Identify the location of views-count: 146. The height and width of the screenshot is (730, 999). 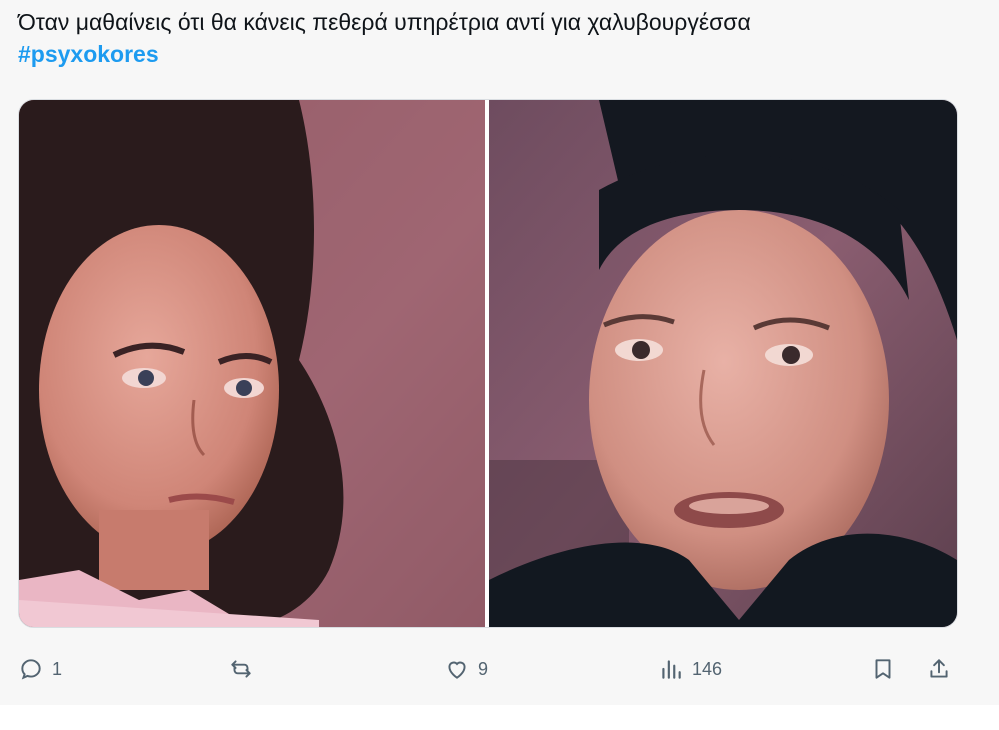
(707, 668).